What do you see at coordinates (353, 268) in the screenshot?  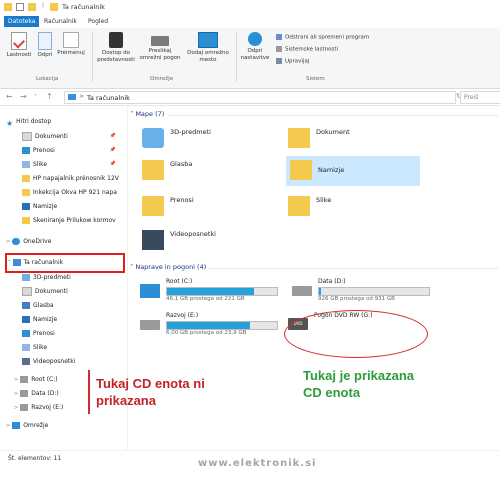 I see `section-divider` at bounding box center [353, 268].